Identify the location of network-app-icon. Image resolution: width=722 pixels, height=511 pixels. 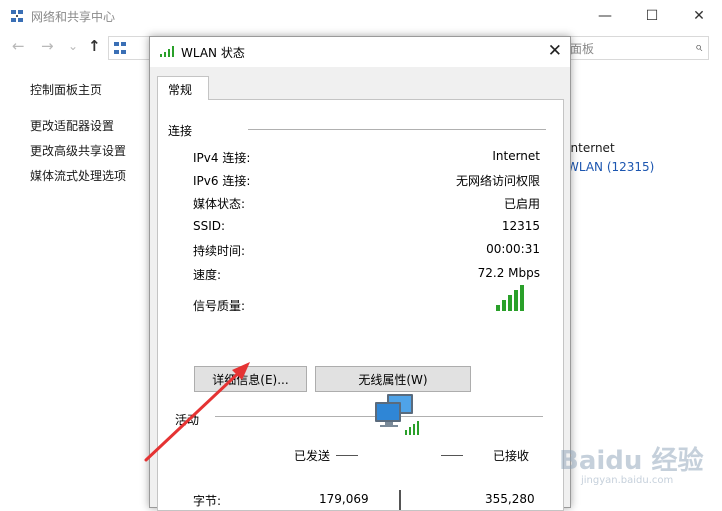
(17, 16).